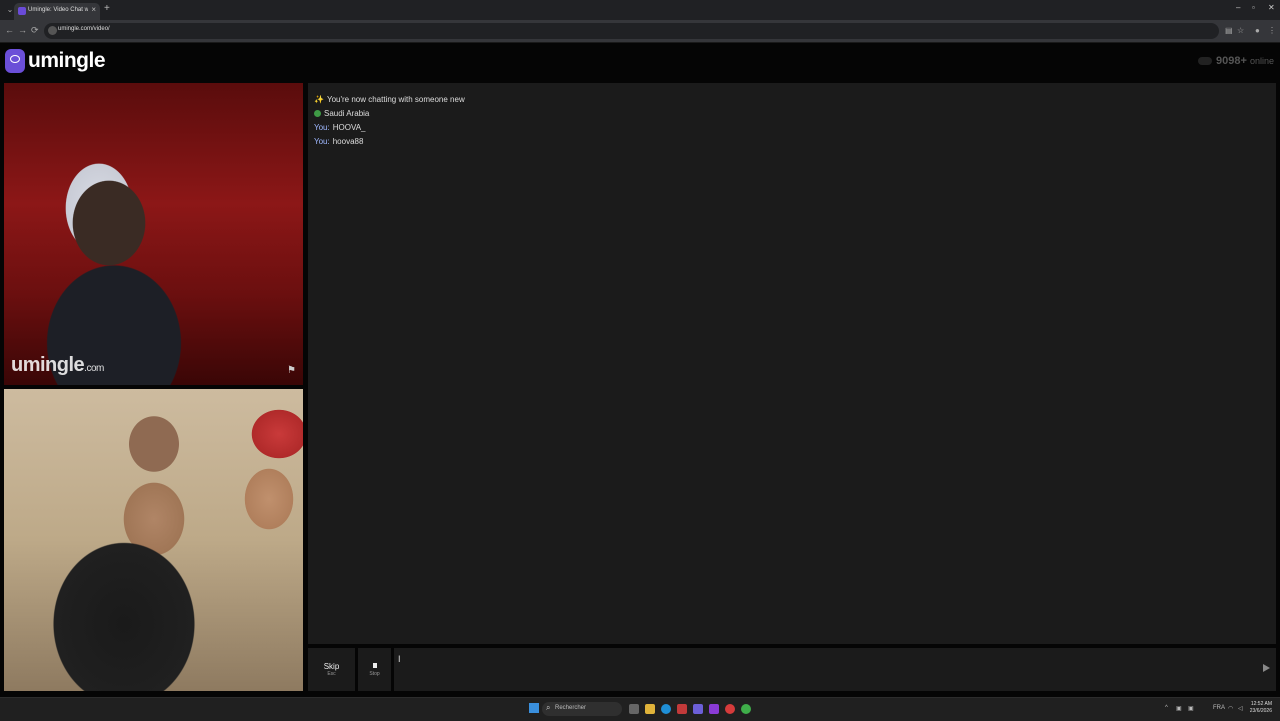 The height and width of the screenshot is (721, 1280). I want to click on chat-message: You: hoova88, so click(338, 141).